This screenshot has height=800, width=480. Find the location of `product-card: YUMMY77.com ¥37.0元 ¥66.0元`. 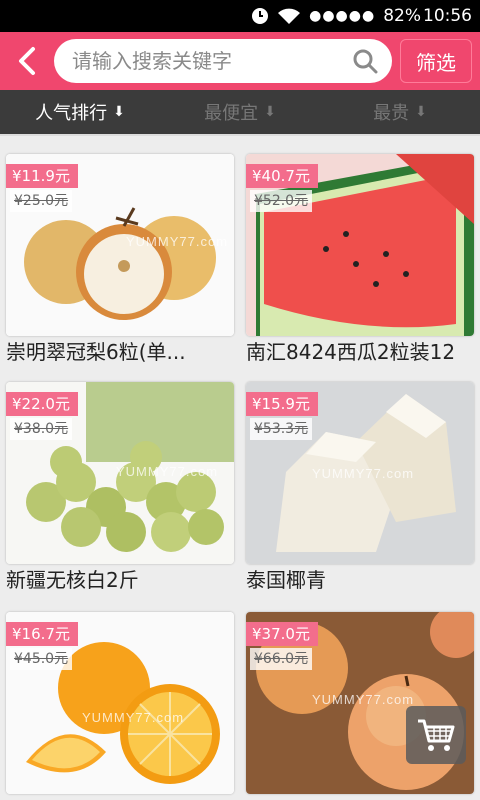

product-card: YUMMY77.com ¥37.0元 ¥66.0元 is located at coordinates (360, 703).